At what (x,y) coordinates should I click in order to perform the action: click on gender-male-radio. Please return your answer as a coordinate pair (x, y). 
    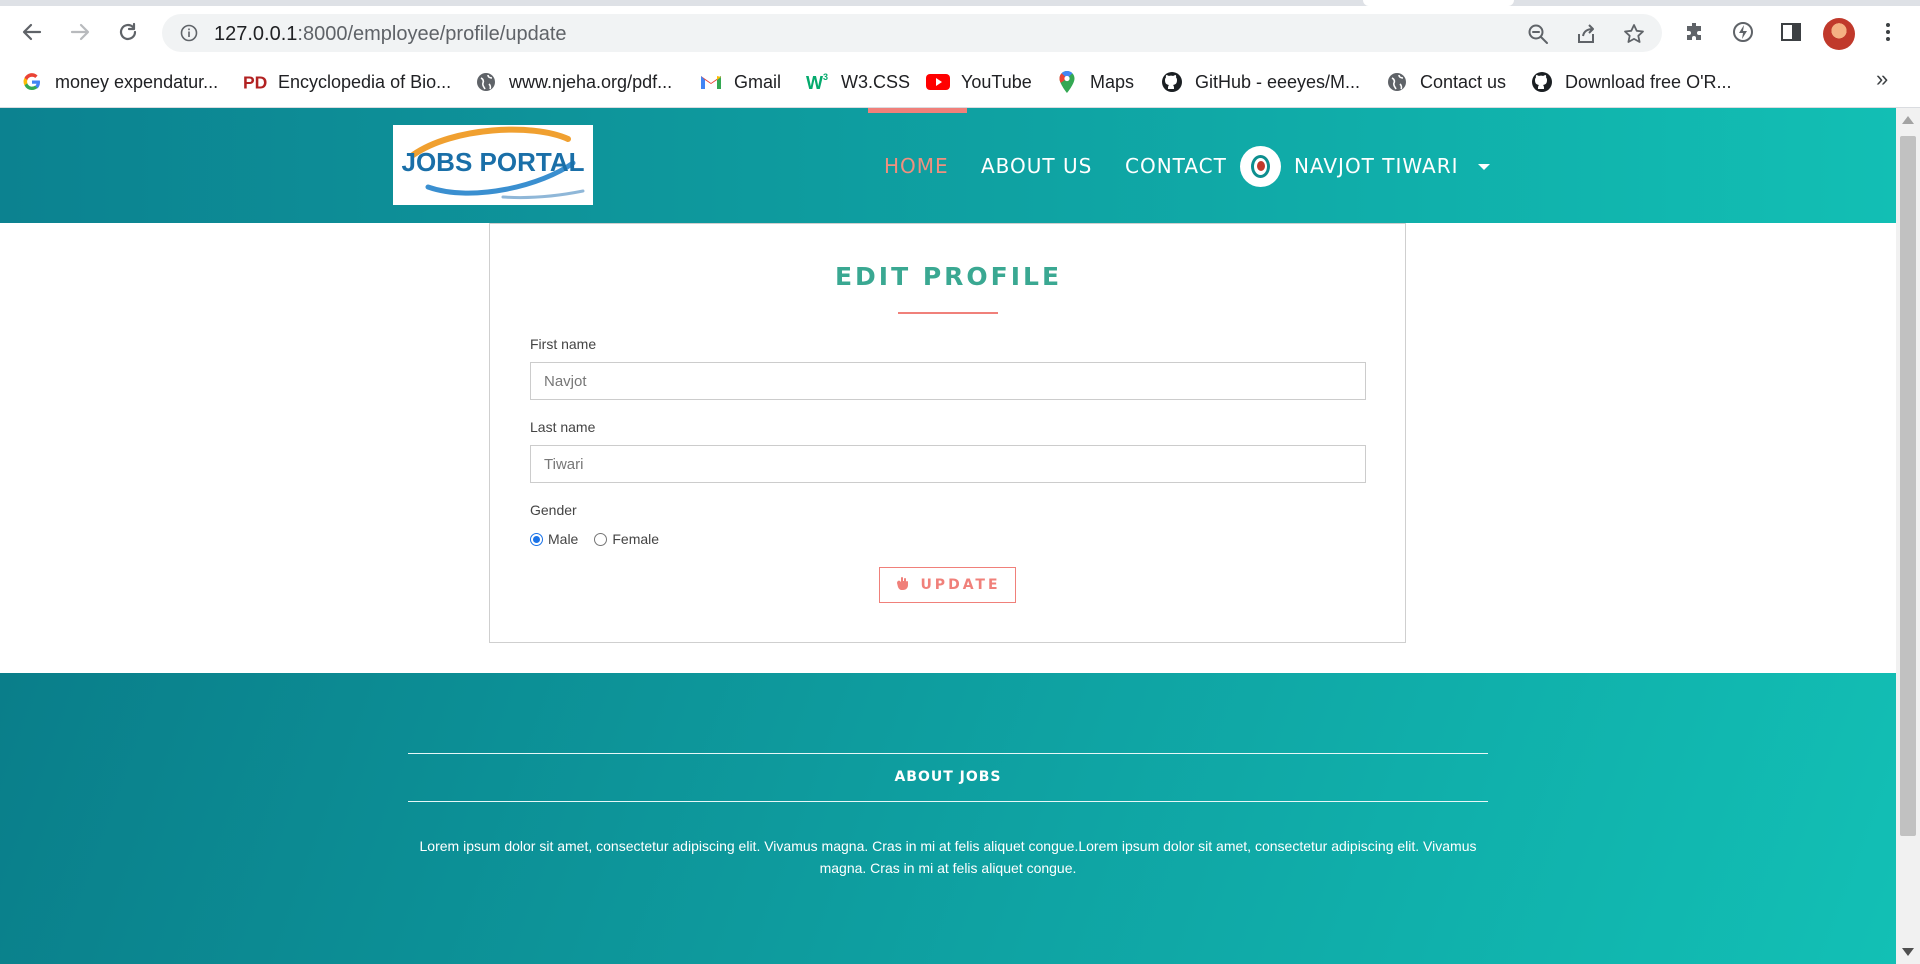
    Looking at the image, I should click on (536, 539).